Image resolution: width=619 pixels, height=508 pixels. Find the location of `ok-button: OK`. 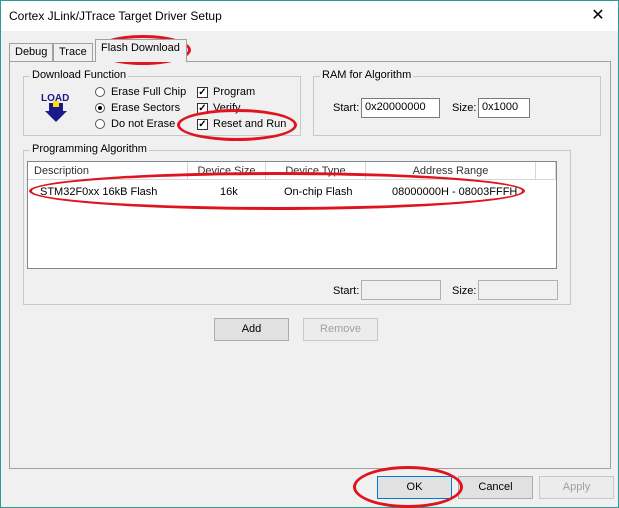

ok-button: OK is located at coordinates (414, 487).